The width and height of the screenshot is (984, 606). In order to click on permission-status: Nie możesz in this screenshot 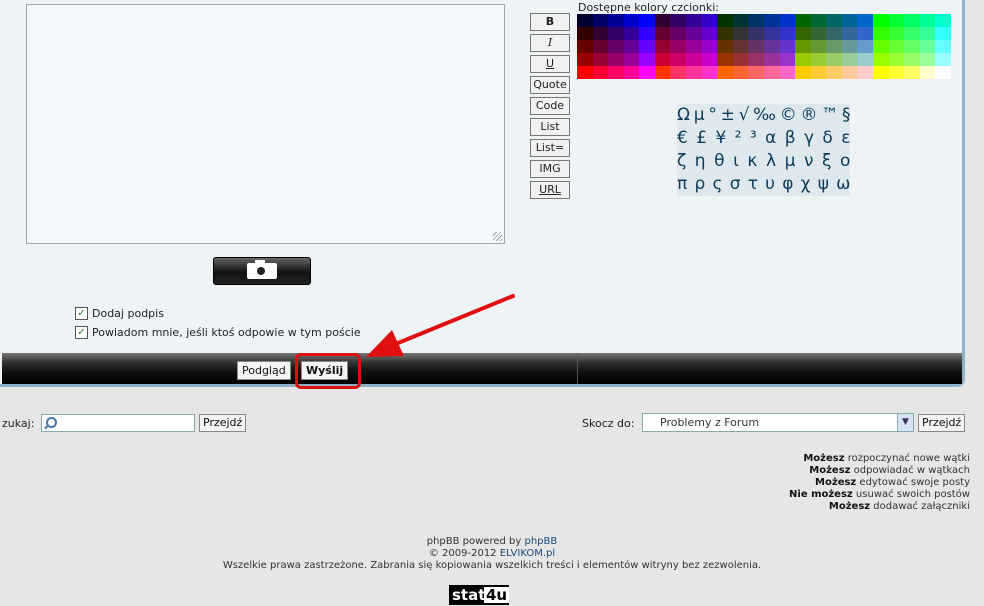, I will do `click(821, 494)`.